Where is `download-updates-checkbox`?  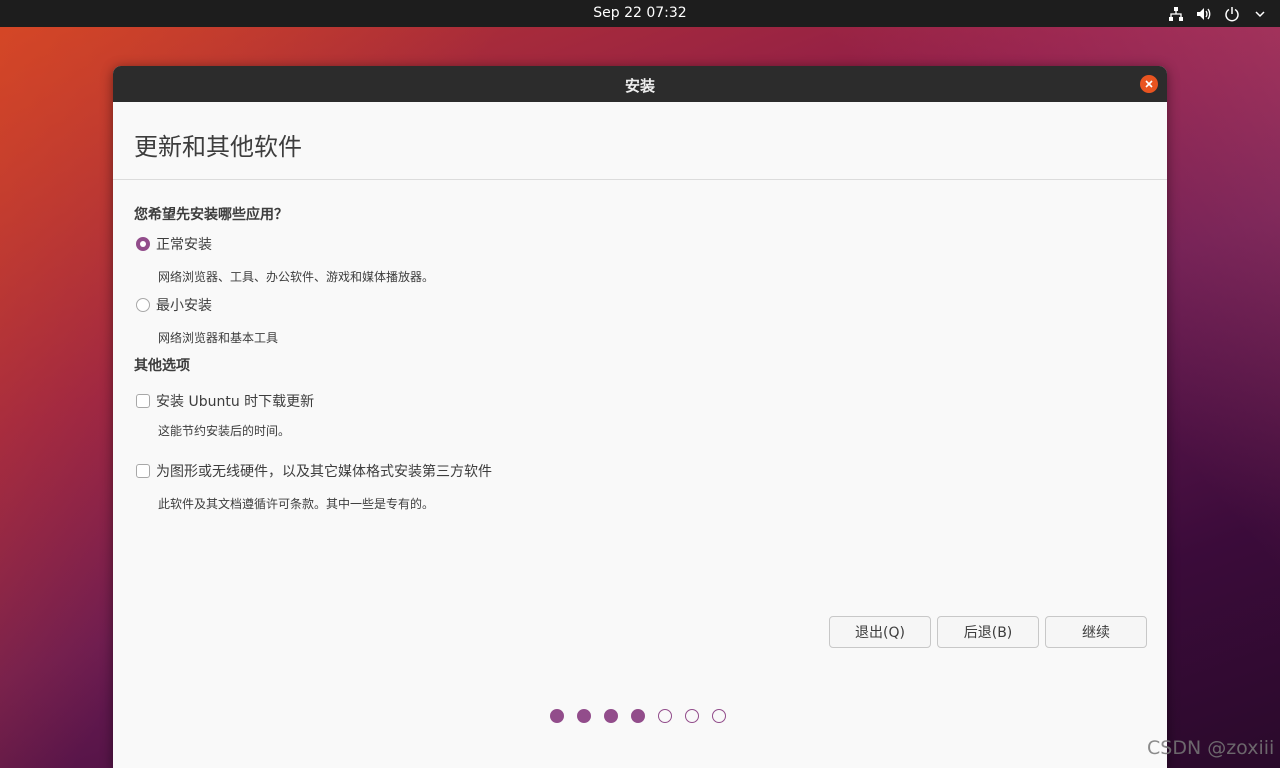 download-updates-checkbox is located at coordinates (143, 401).